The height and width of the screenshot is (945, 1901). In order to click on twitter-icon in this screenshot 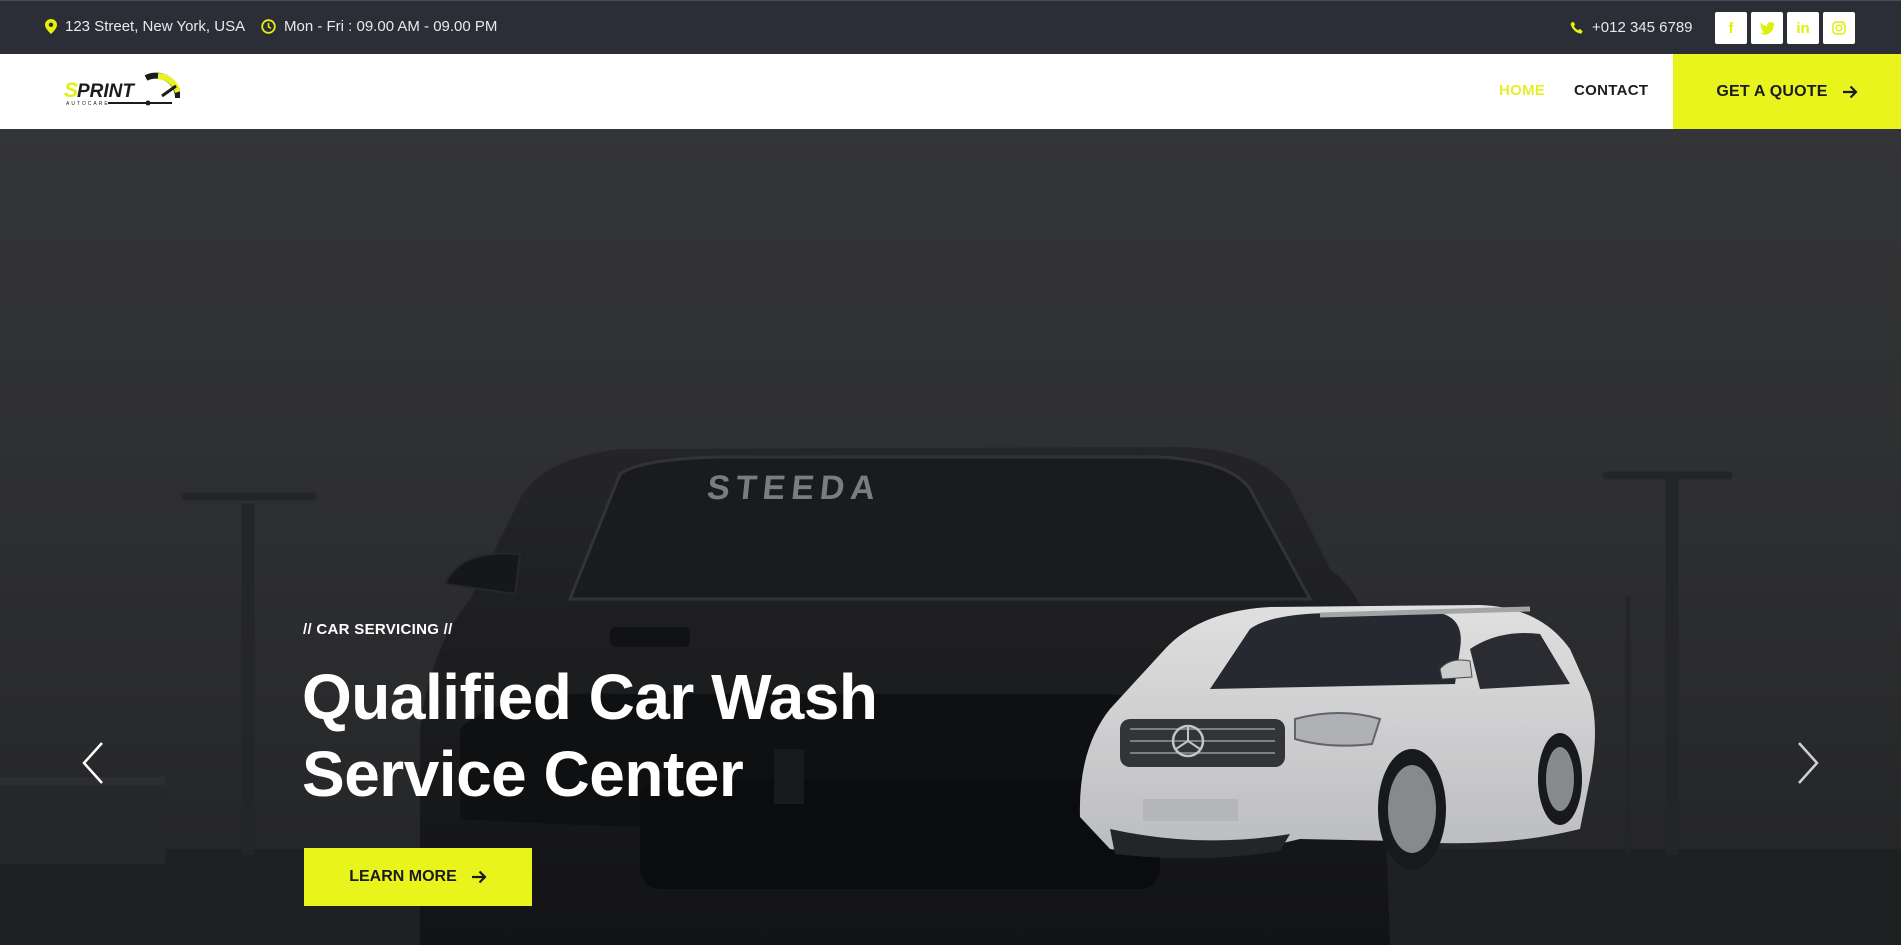, I will do `click(1767, 28)`.